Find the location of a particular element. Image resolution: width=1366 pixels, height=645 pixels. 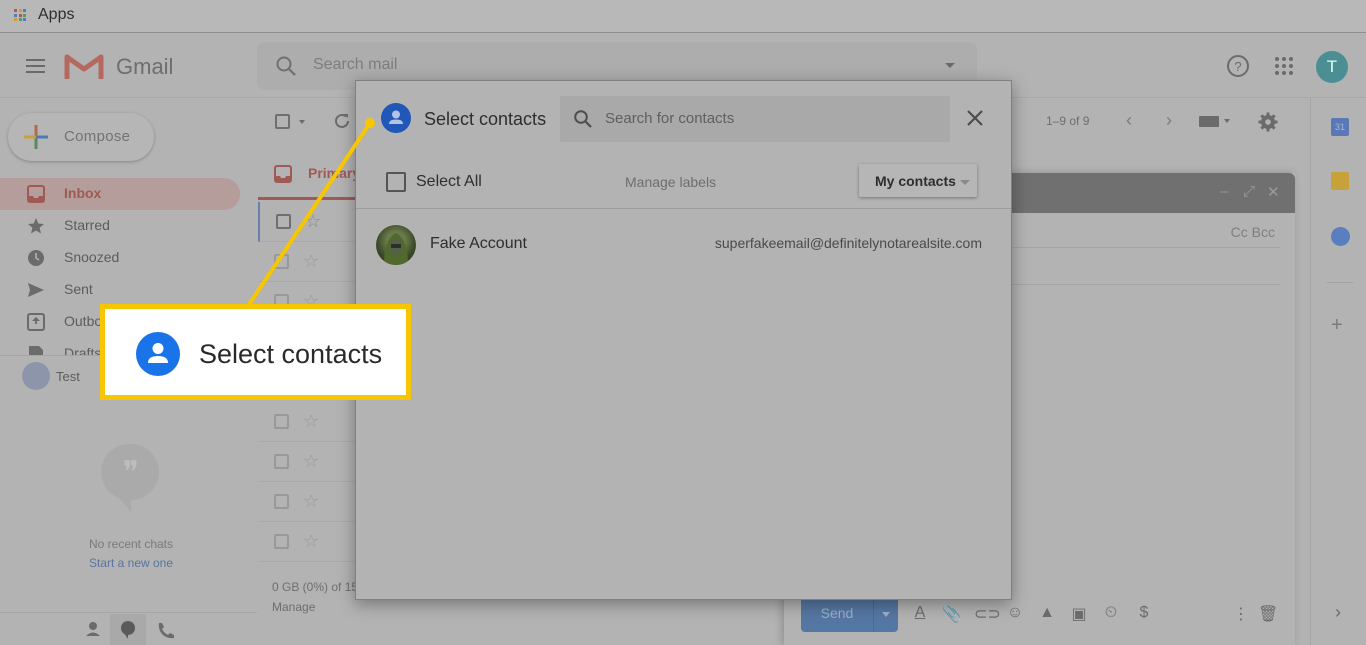

confidential-icon: ⏲ is located at coordinates (1111, 614).